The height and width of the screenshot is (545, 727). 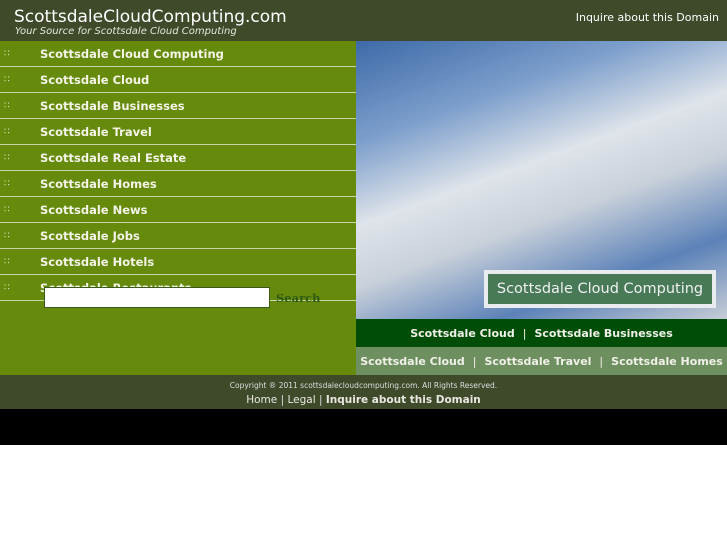 I want to click on nav-item-label: Scottsdale Real Estate, so click(x=113, y=157).